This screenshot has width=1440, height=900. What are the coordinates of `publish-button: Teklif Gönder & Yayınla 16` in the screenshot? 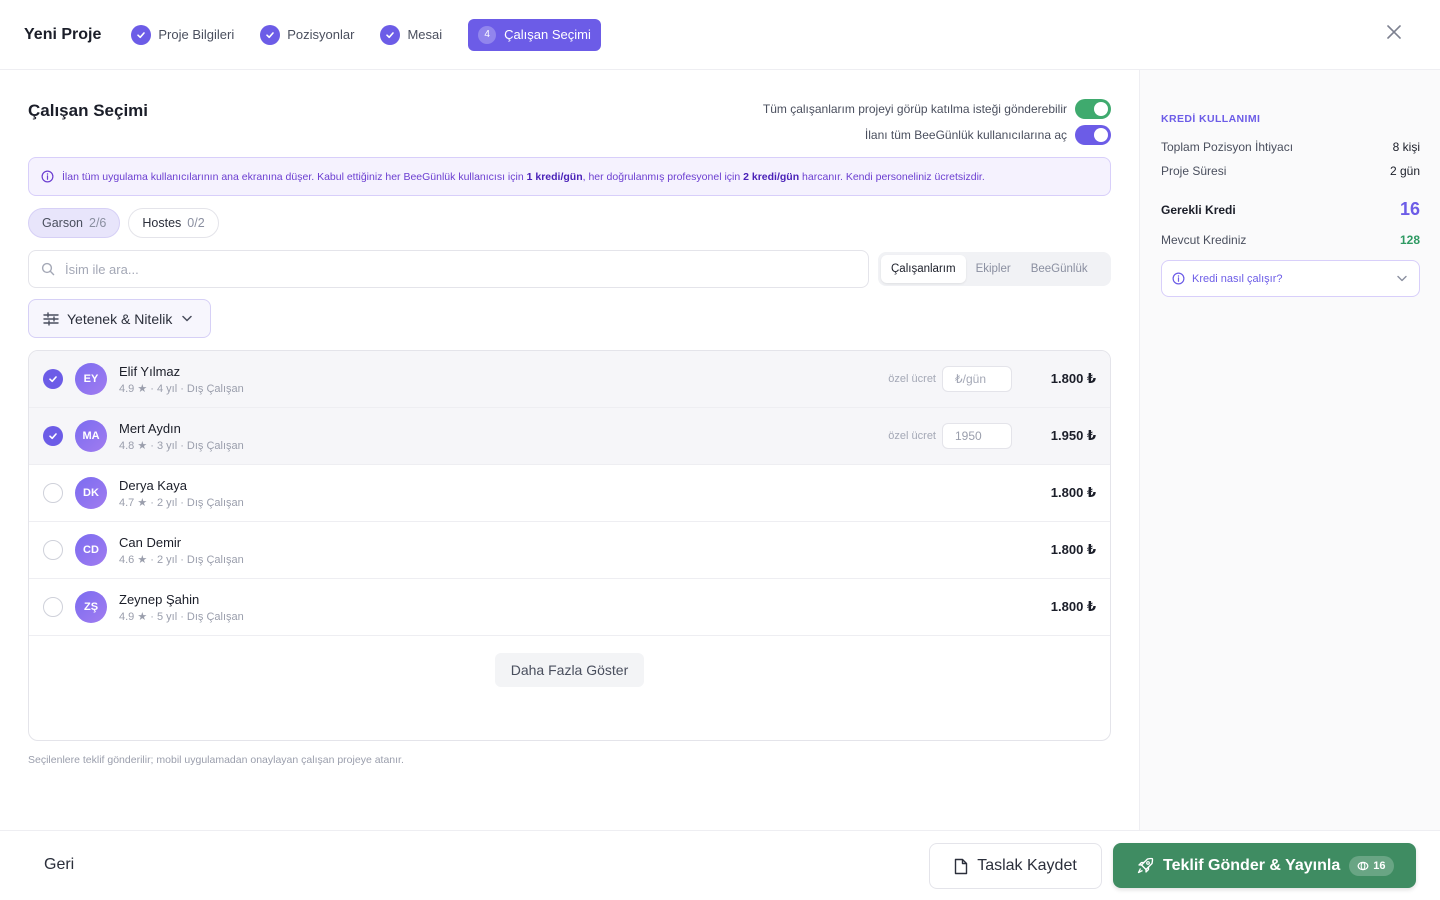 It's located at (1264, 865).